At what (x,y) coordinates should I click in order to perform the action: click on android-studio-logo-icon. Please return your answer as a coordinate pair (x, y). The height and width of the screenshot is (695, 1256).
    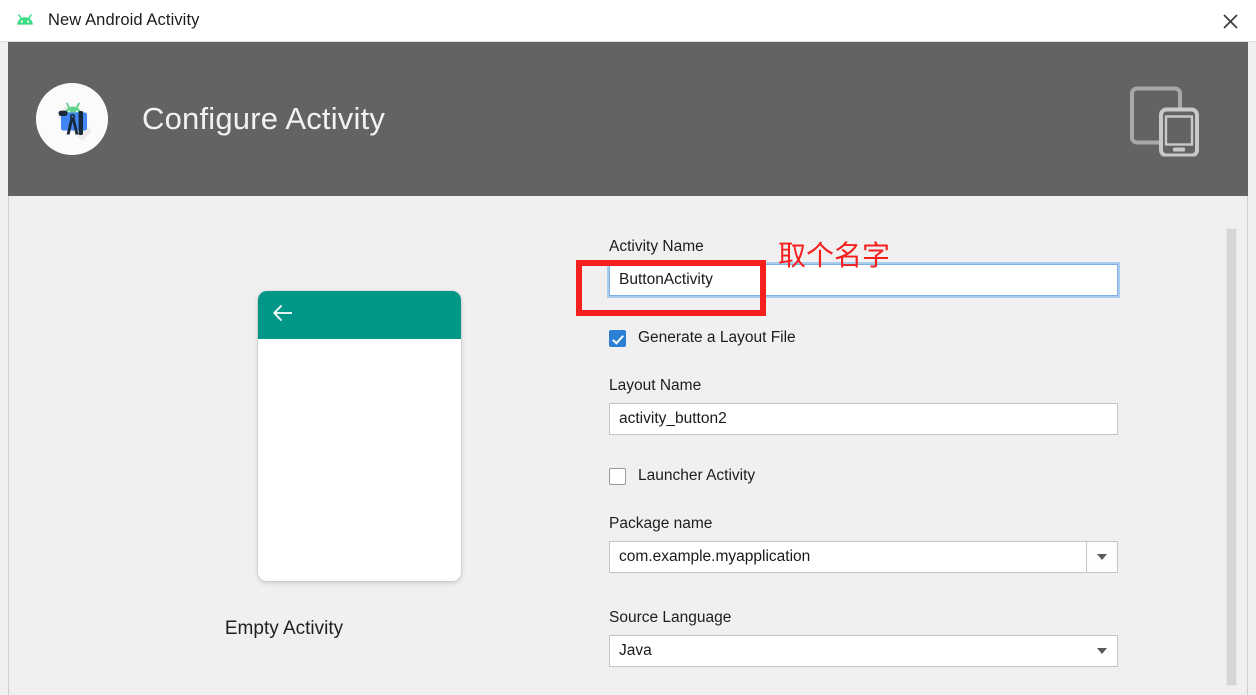
    Looking at the image, I should click on (72, 119).